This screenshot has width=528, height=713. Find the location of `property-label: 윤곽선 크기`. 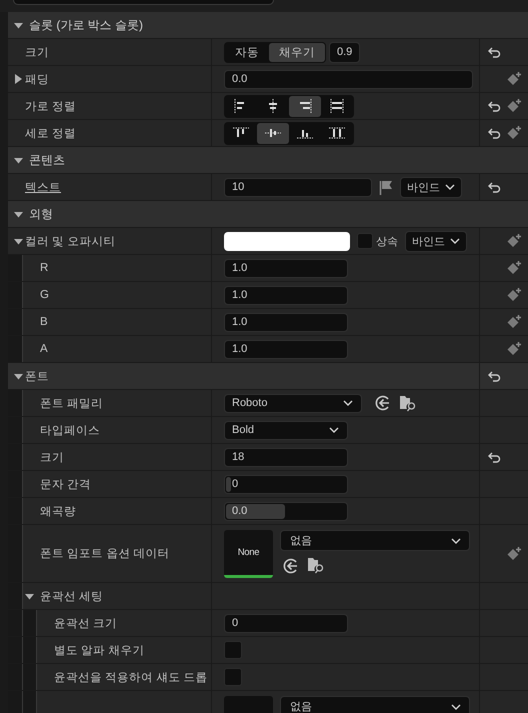

property-label: 윤곽선 크기 is located at coordinates (86, 623).